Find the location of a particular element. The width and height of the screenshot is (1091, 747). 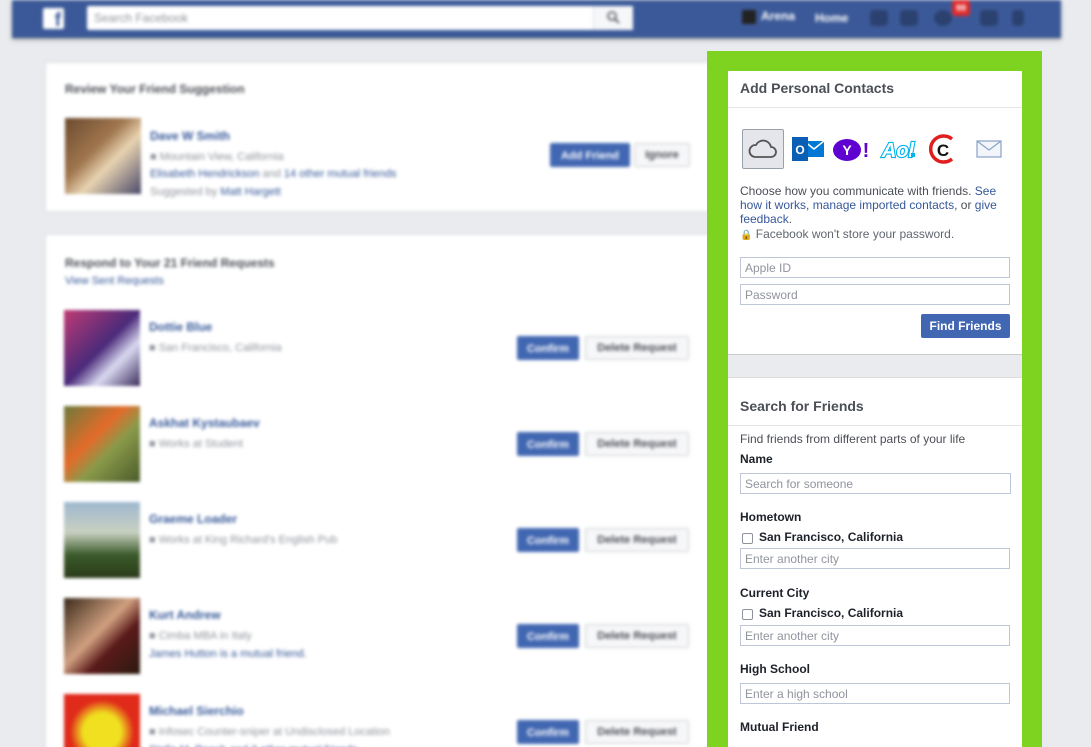

desc-period: . is located at coordinates (790, 219).